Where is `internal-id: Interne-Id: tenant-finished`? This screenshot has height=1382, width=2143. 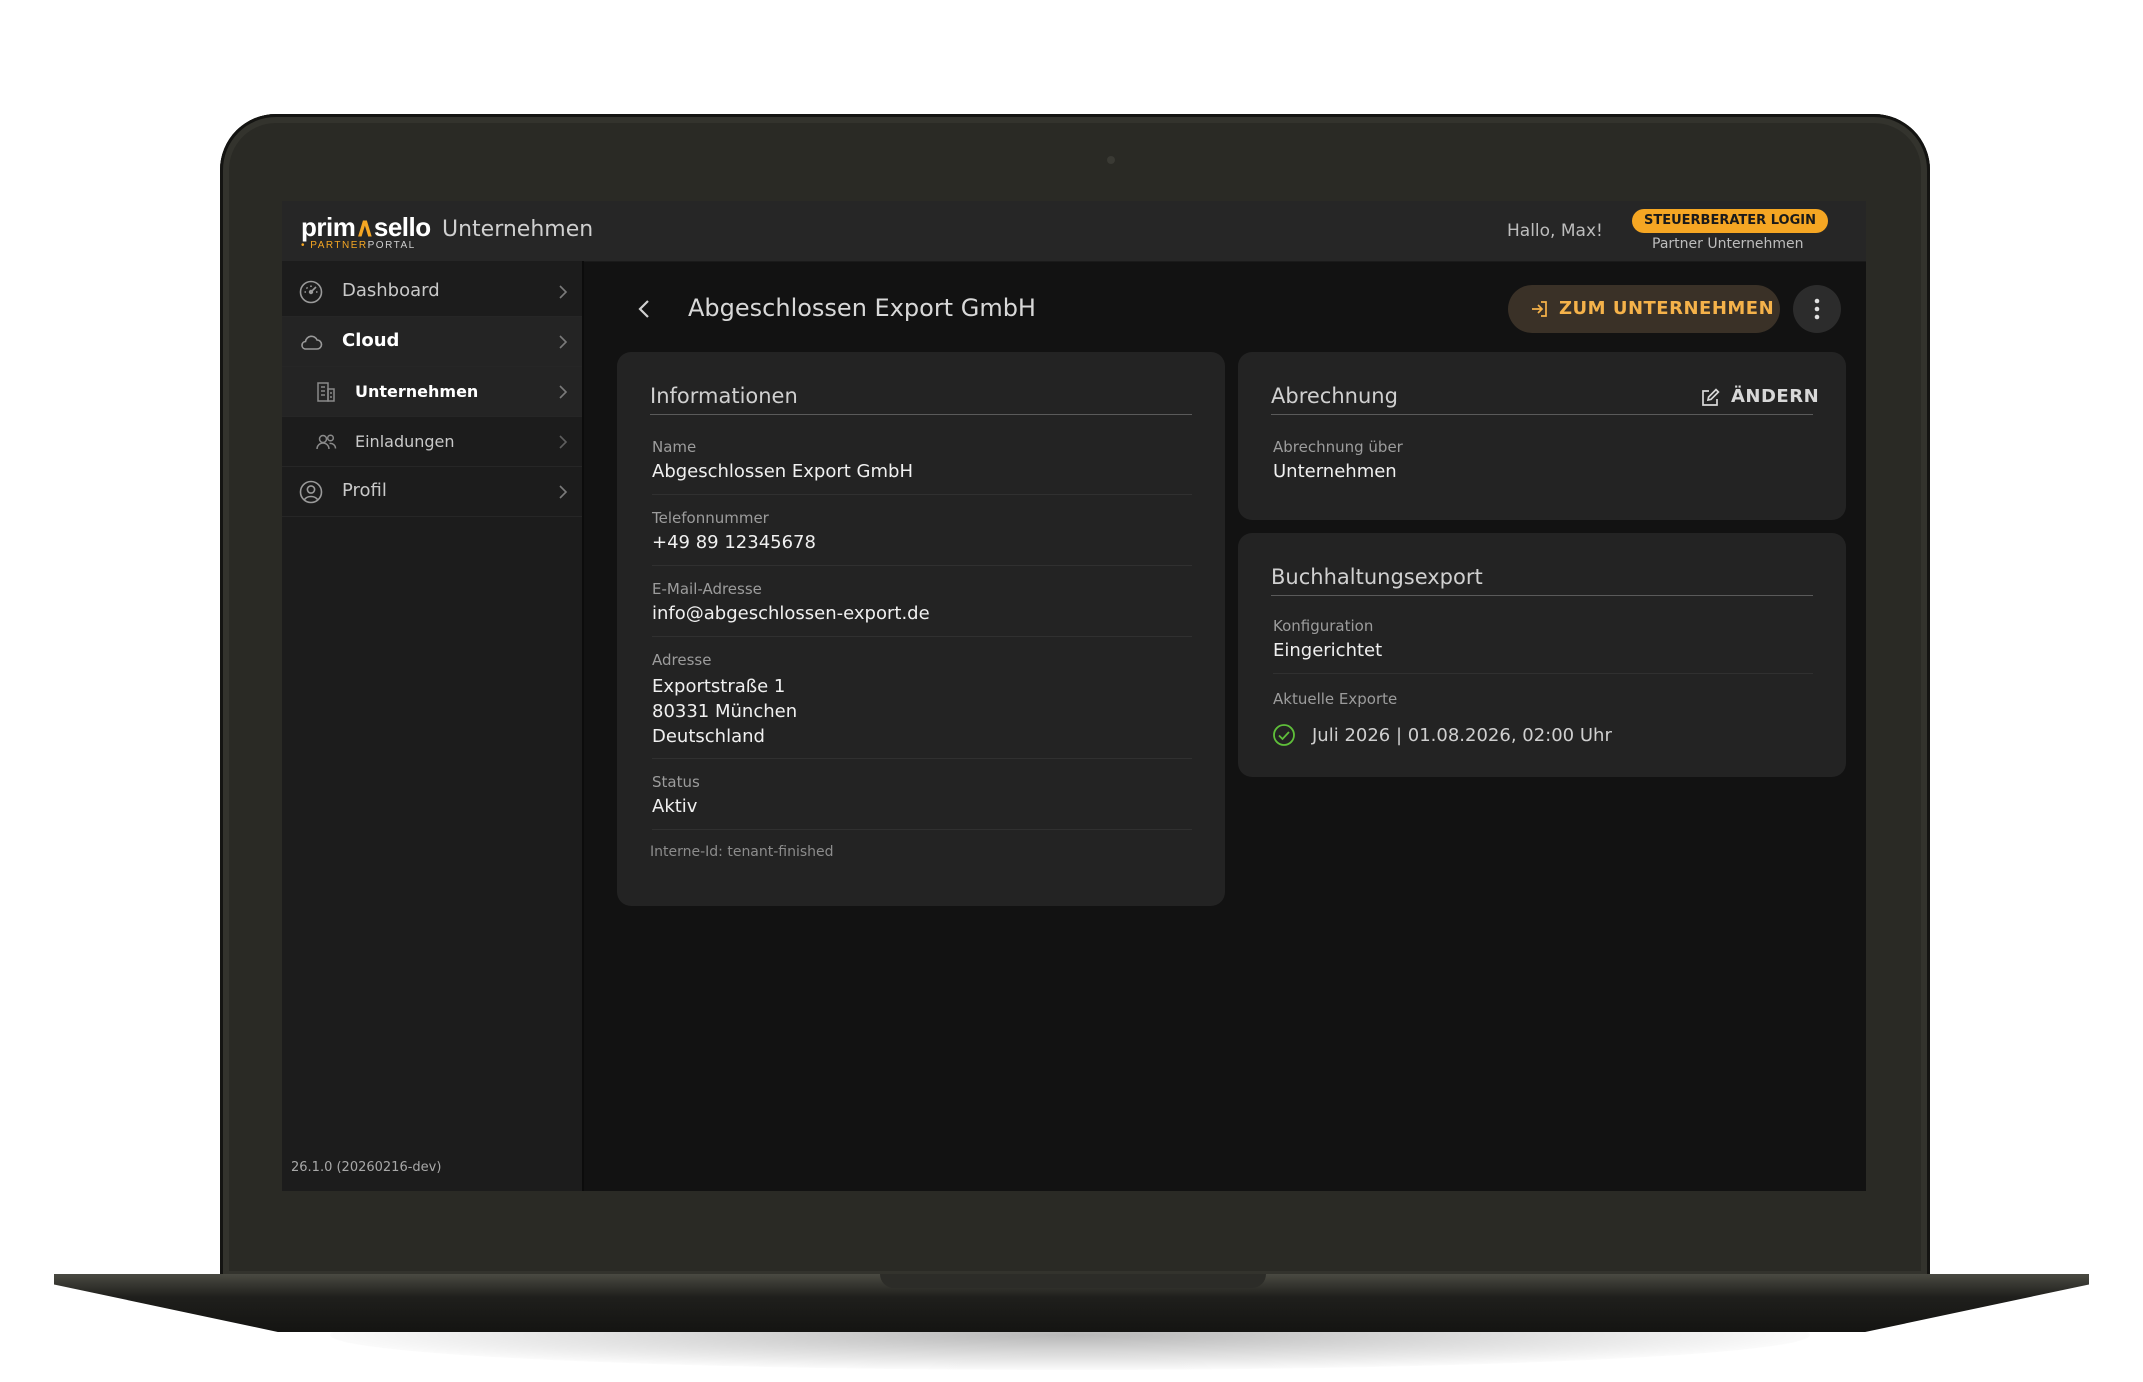
internal-id: Interne-Id: tenant-finished is located at coordinates (742, 852).